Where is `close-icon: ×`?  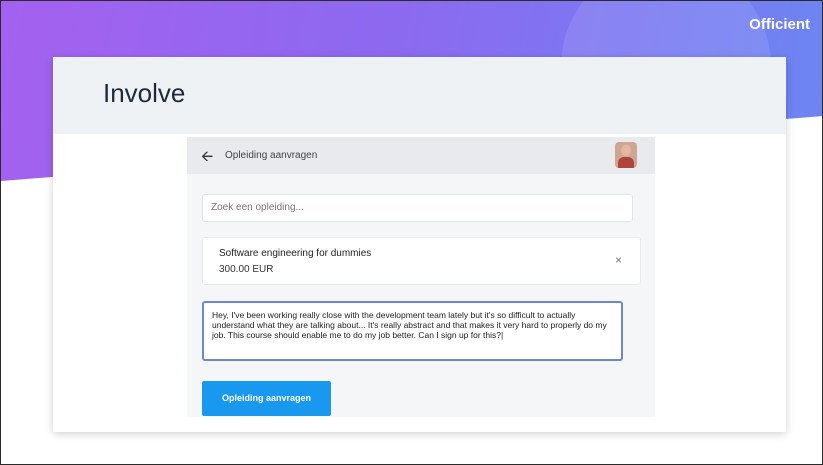 close-icon: × is located at coordinates (618, 260).